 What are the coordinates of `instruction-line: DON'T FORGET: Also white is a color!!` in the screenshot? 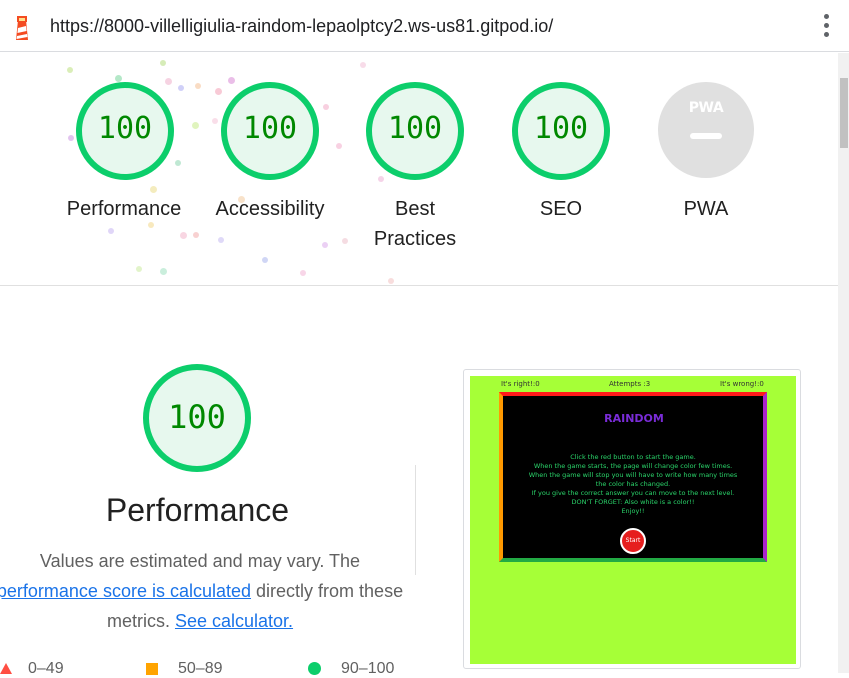 It's located at (633, 502).